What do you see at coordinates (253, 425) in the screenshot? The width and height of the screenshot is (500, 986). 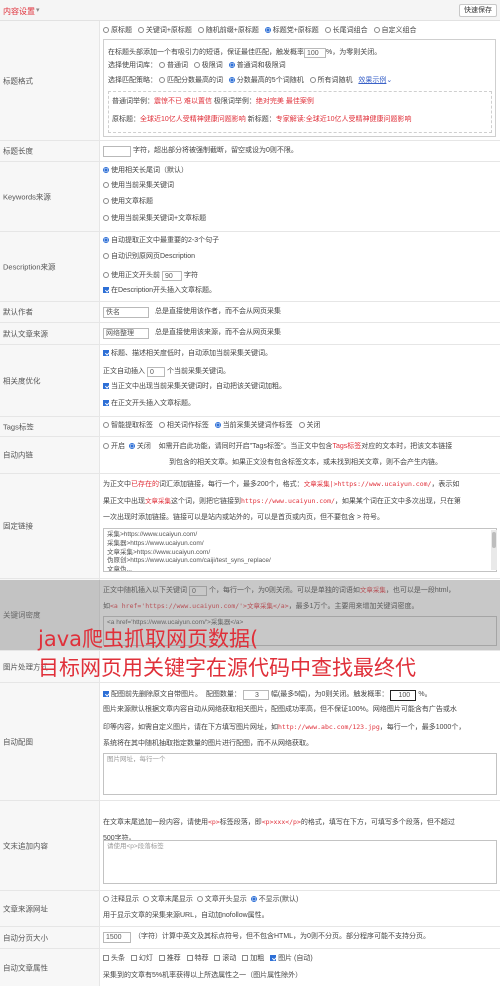 I see `tags-option: 当前采集关键词作标签` at bounding box center [253, 425].